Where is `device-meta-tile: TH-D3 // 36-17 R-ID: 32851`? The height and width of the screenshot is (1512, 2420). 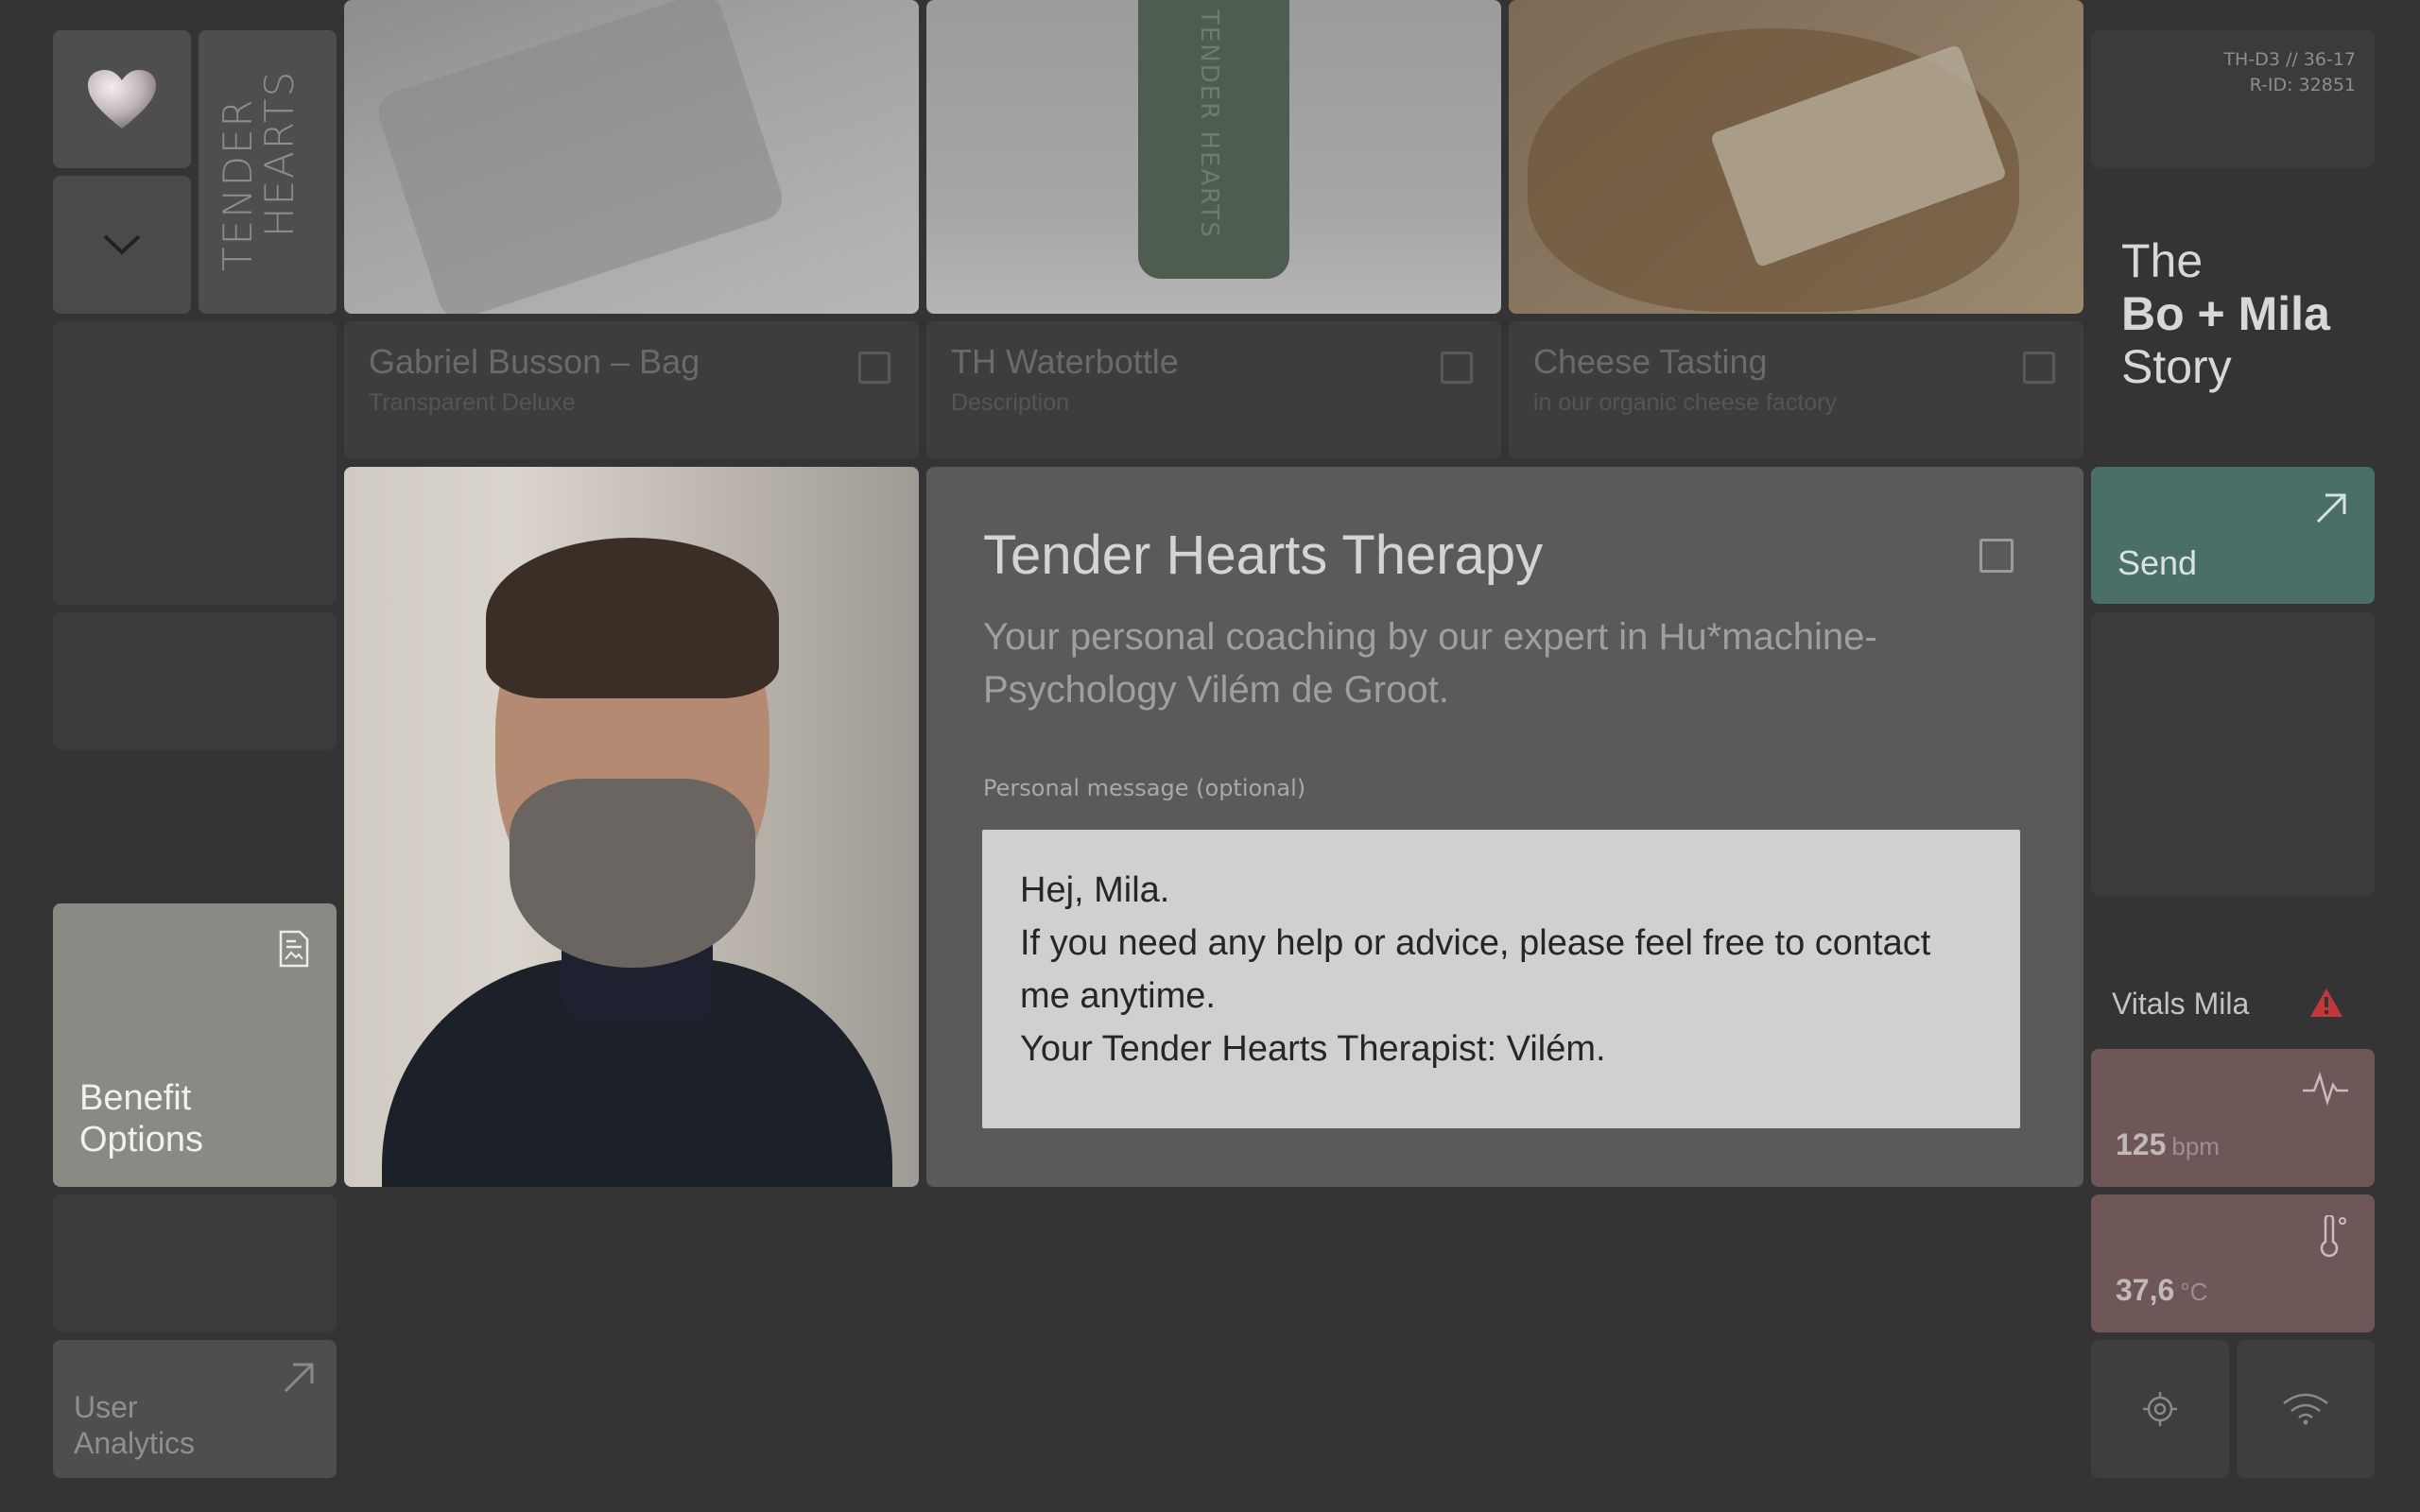
device-meta-tile: TH-D3 // 36-17 R-ID: 32851 is located at coordinates (2233, 98).